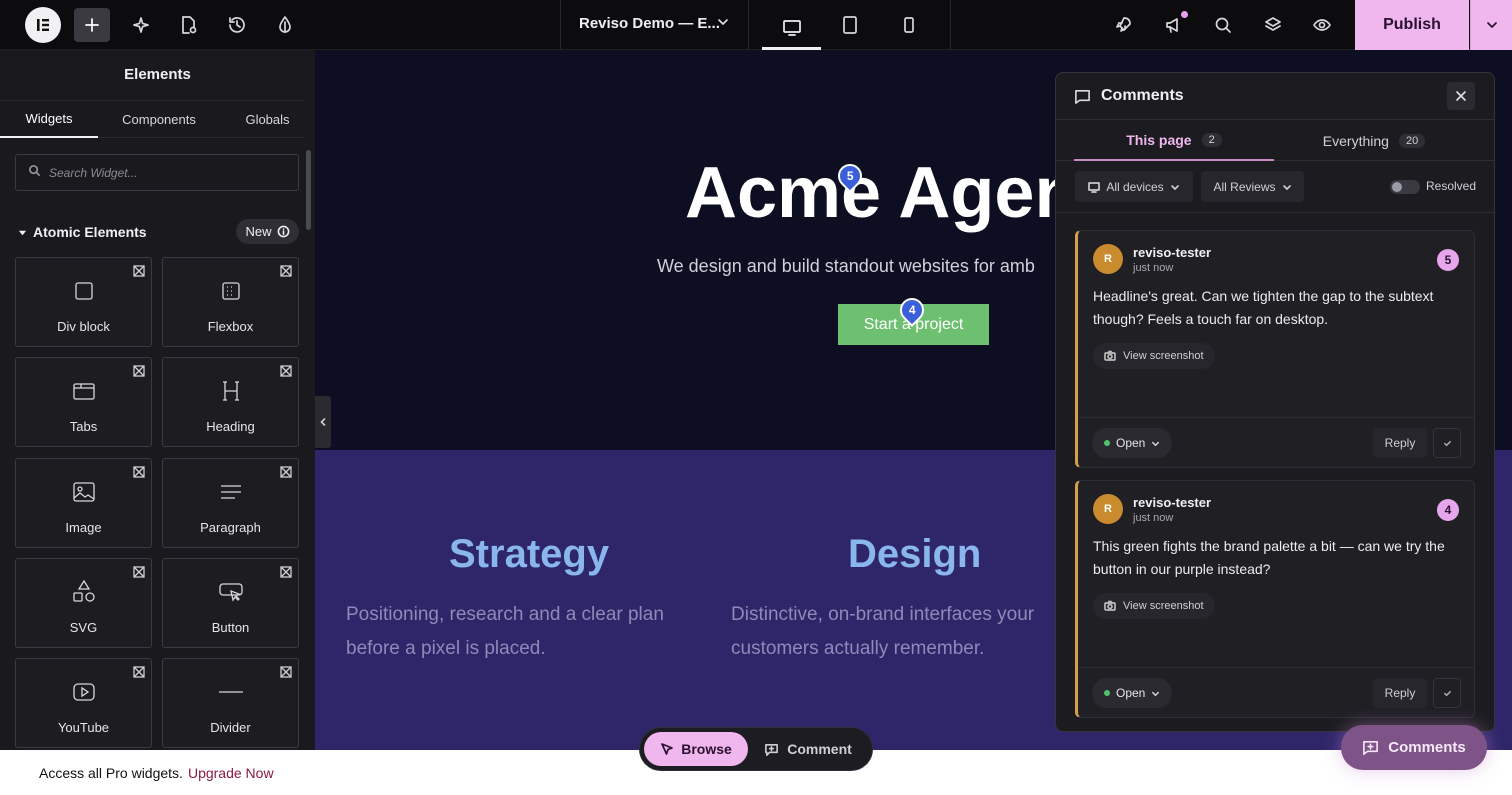  I want to click on widget-label: Paragraph, so click(230, 527).